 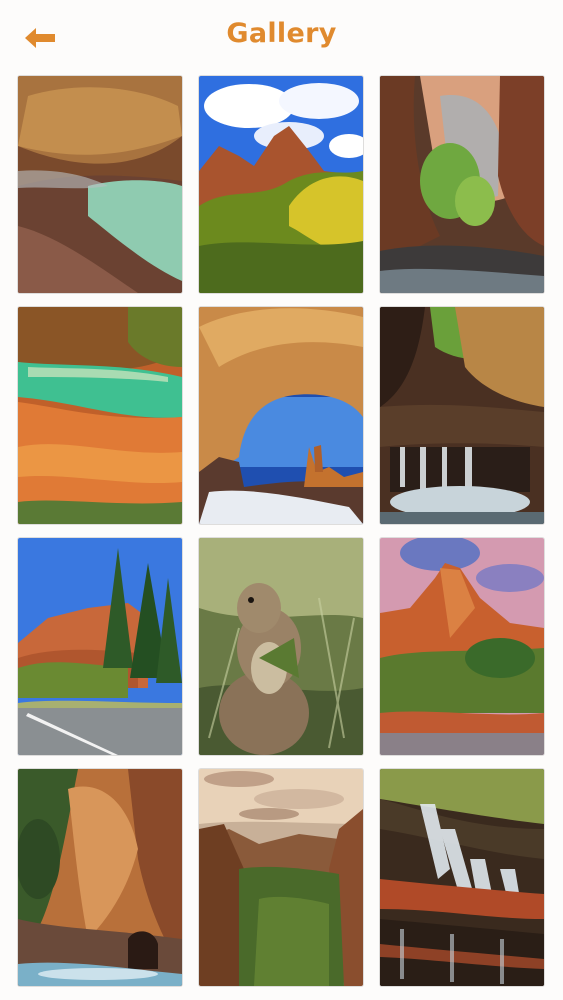 I want to click on header-bar: Gallery, so click(x=281, y=38).